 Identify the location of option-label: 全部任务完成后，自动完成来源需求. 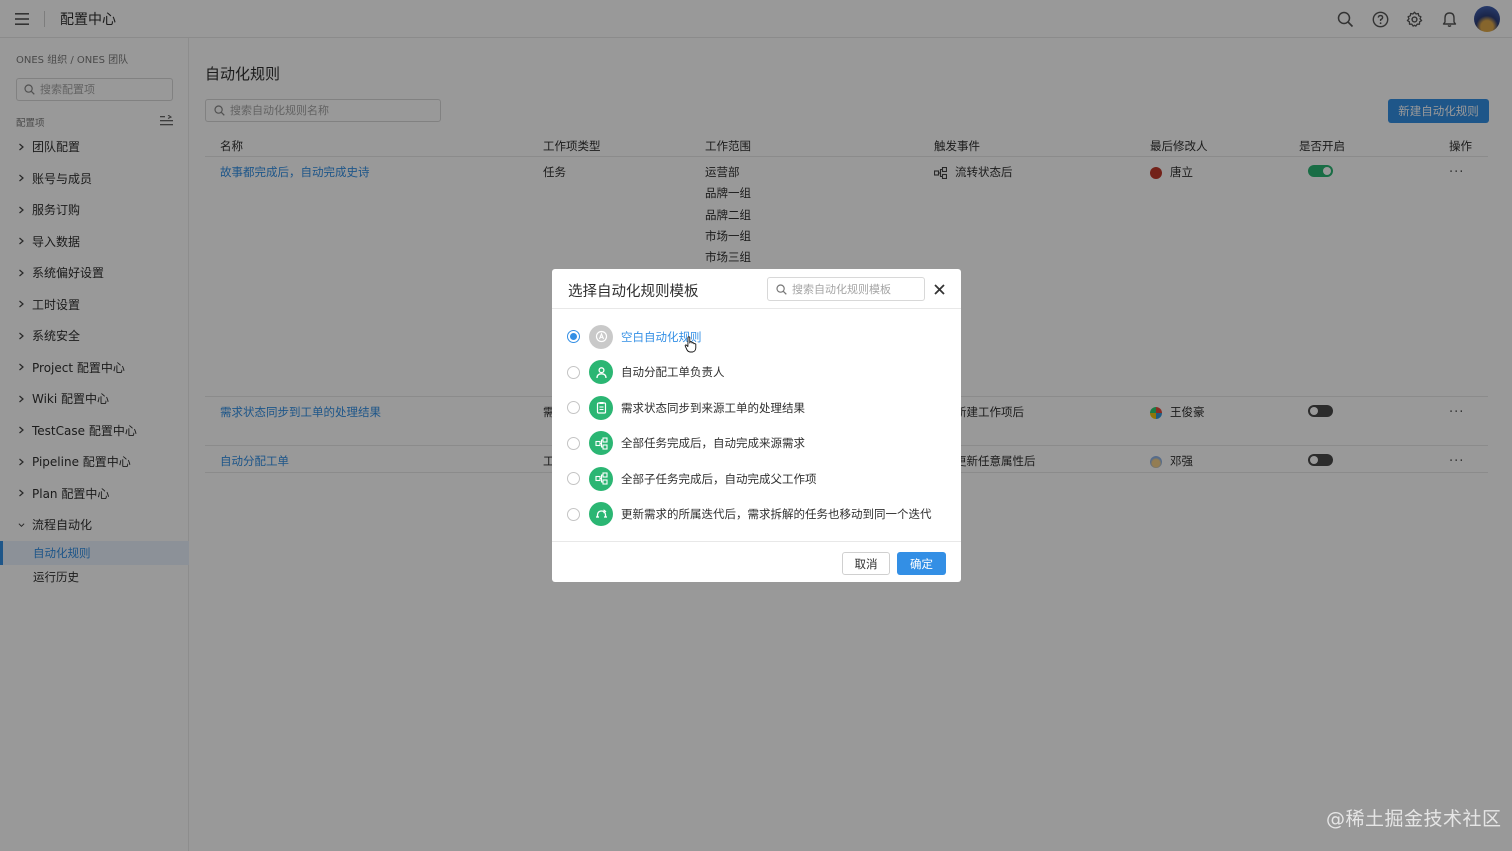
(713, 443).